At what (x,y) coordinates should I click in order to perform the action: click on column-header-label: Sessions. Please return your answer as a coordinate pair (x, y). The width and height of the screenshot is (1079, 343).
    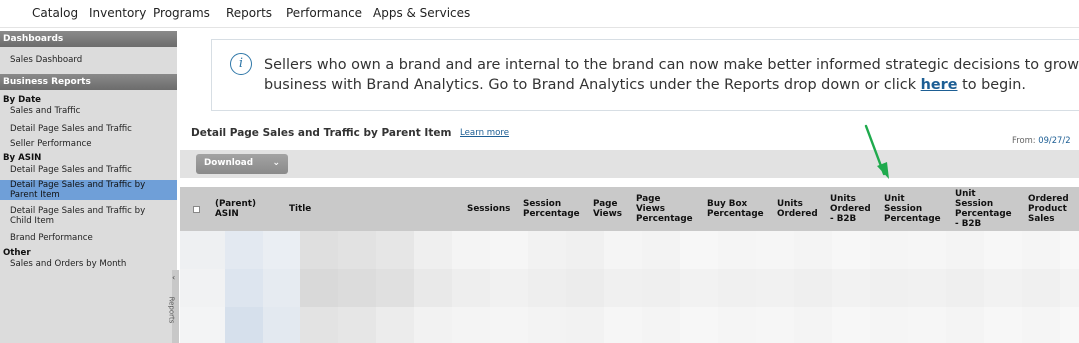
    Looking at the image, I should click on (488, 209).